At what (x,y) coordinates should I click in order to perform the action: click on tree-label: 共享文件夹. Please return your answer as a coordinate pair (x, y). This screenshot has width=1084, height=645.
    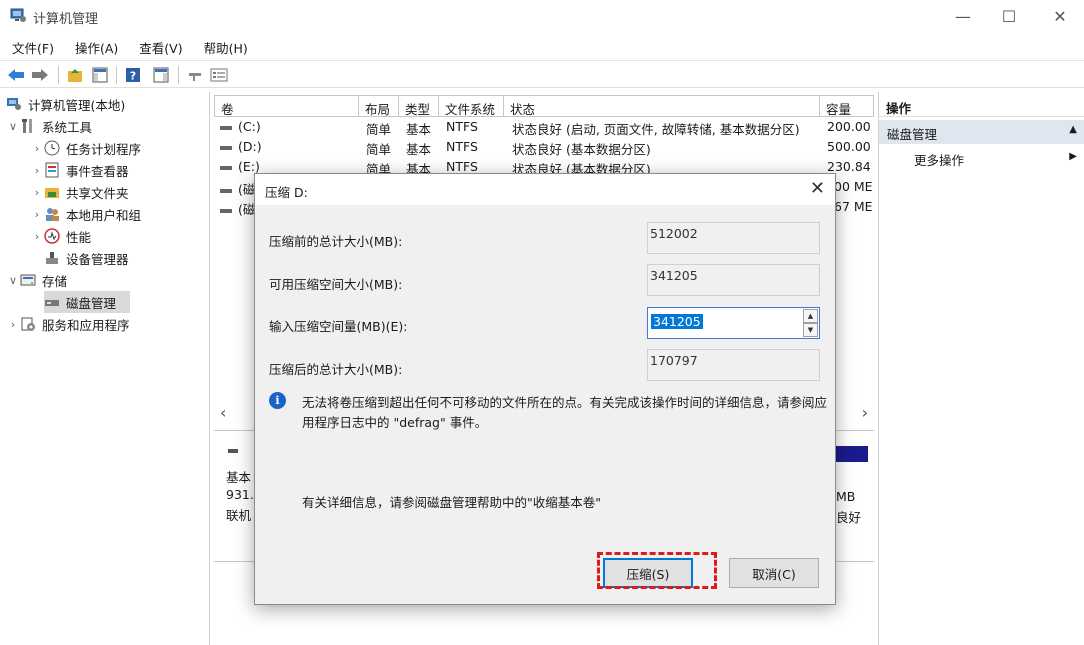
    Looking at the image, I should click on (97, 193).